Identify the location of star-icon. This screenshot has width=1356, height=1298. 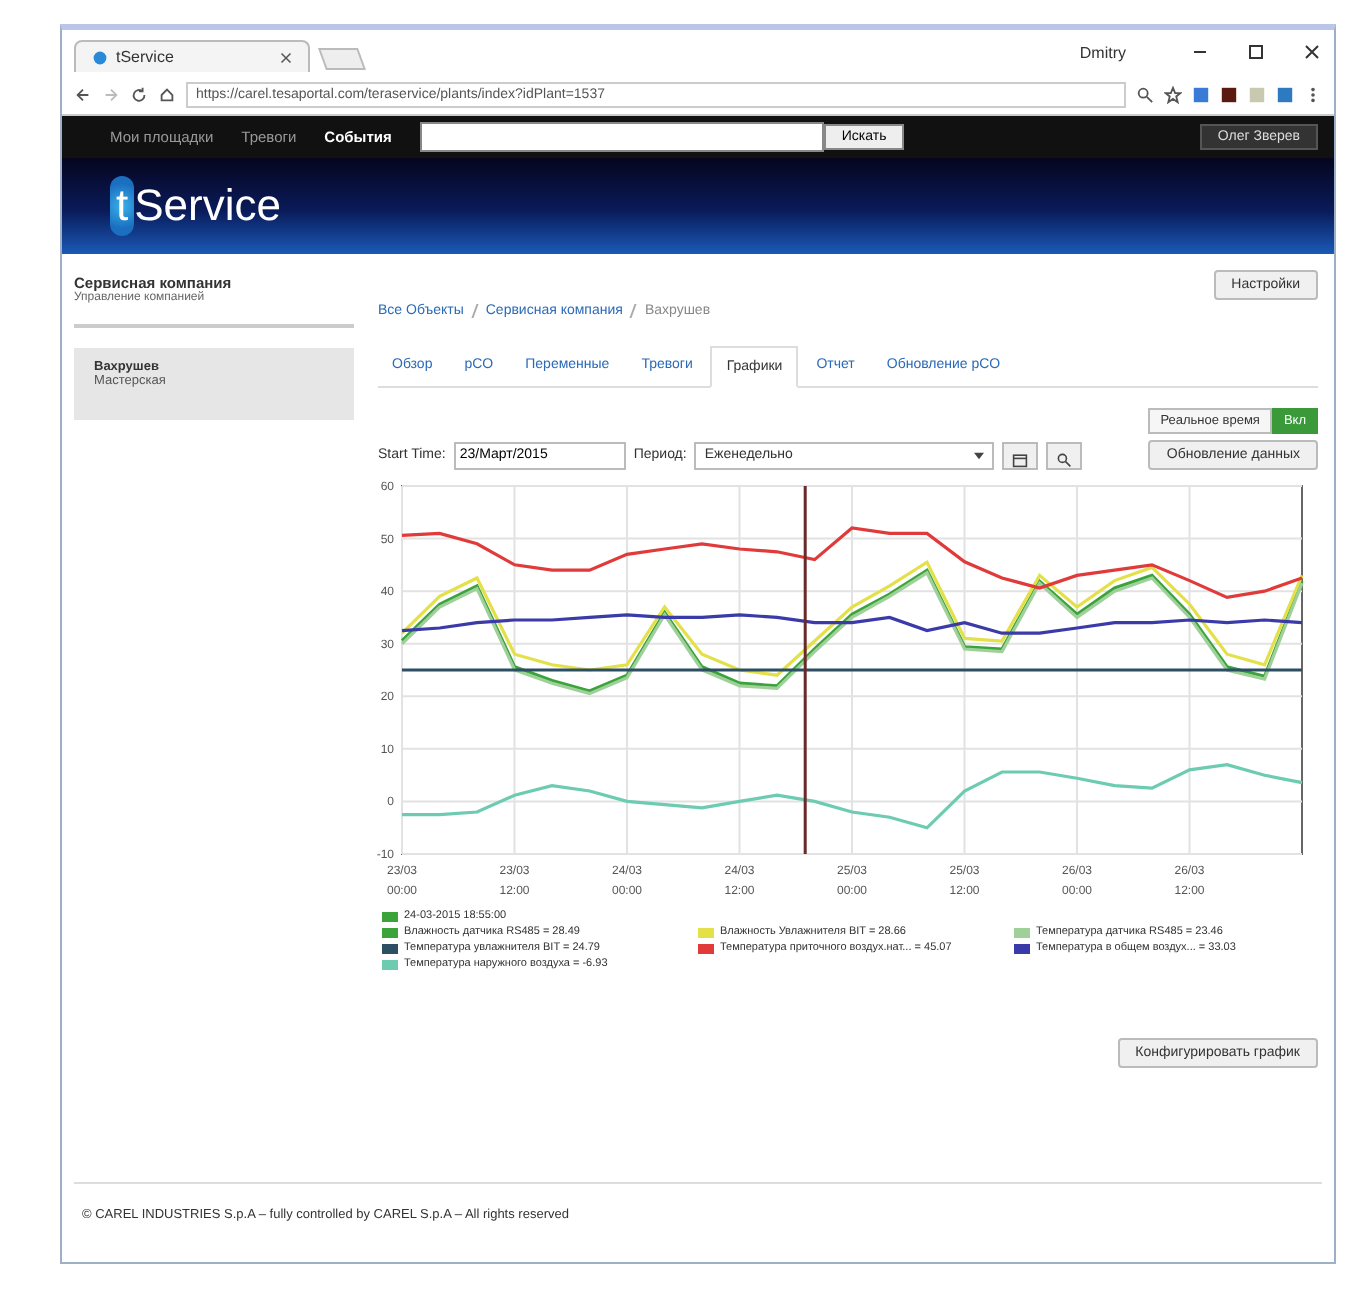
(1173, 94).